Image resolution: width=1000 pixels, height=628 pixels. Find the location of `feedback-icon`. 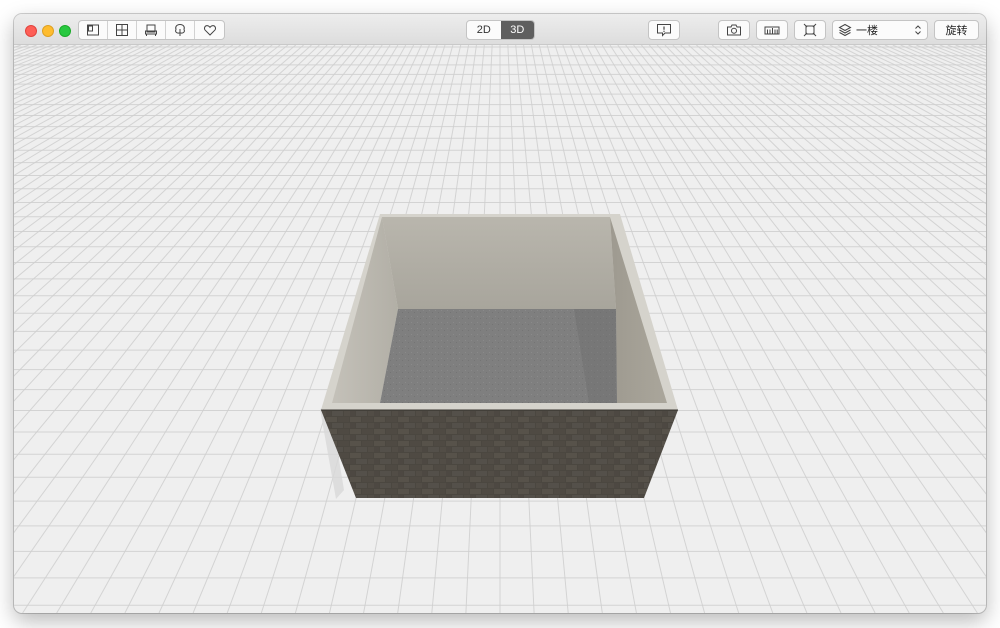

feedback-icon is located at coordinates (664, 30).